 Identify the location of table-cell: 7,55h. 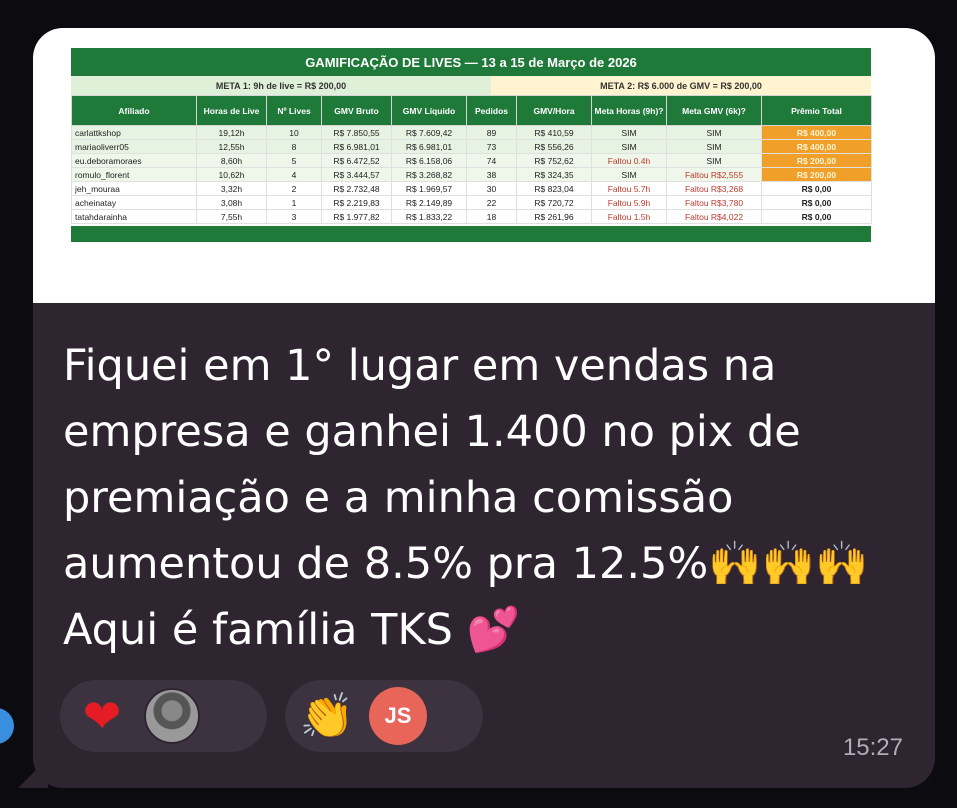
(231, 216).